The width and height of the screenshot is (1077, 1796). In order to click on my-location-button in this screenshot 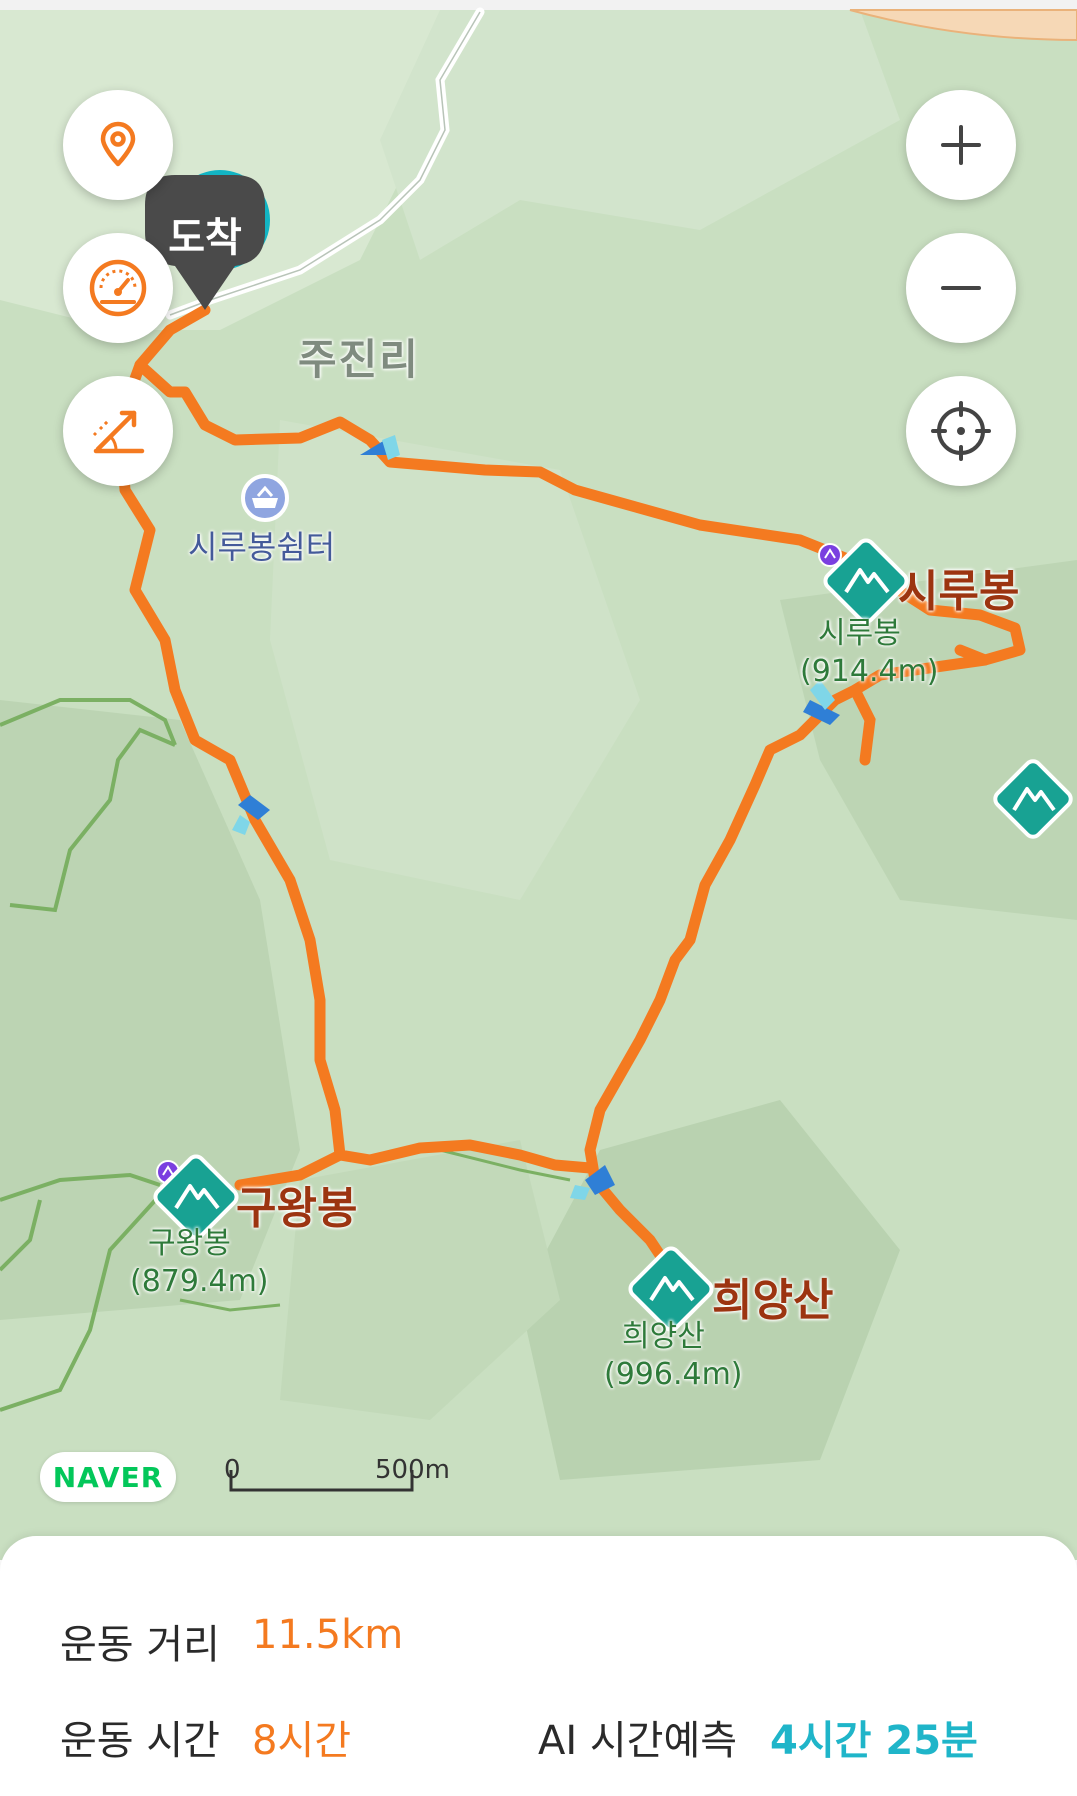, I will do `click(961, 431)`.